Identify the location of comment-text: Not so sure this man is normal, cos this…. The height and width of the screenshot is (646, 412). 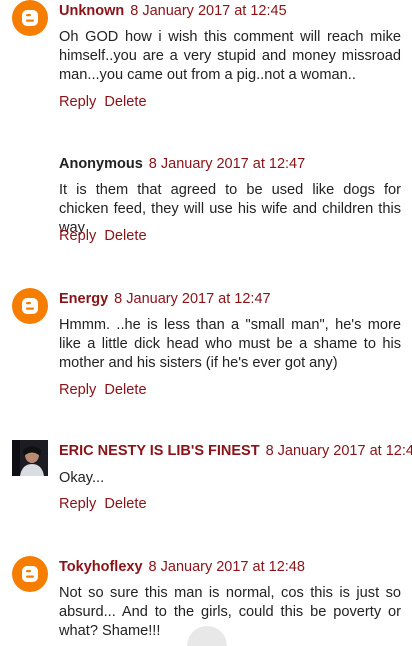
(230, 612).